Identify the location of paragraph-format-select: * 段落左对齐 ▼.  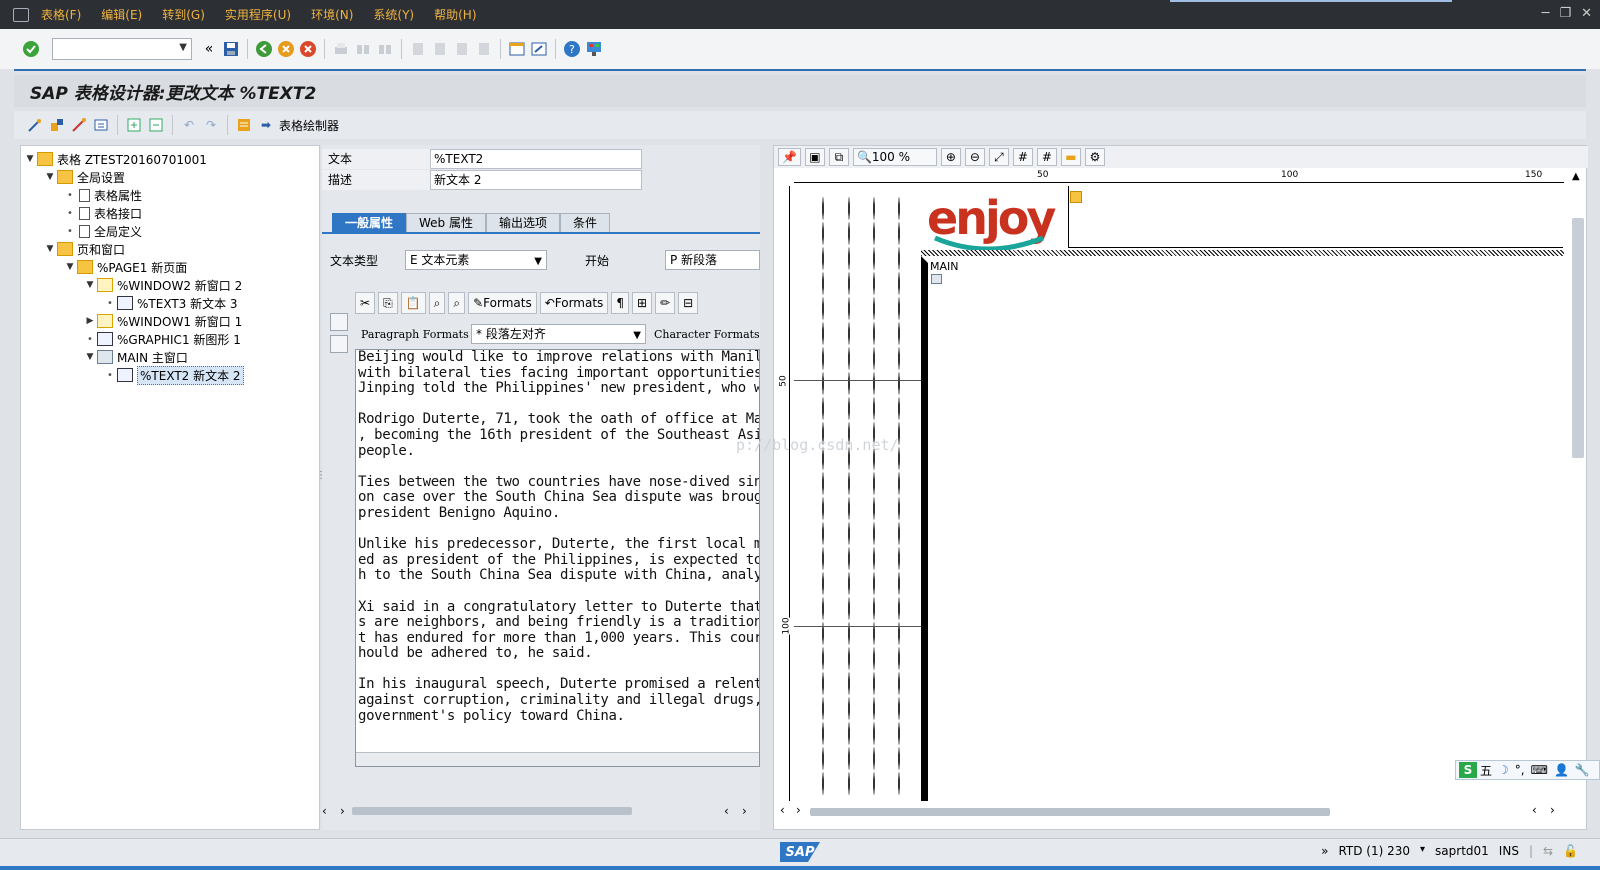
(558, 334).